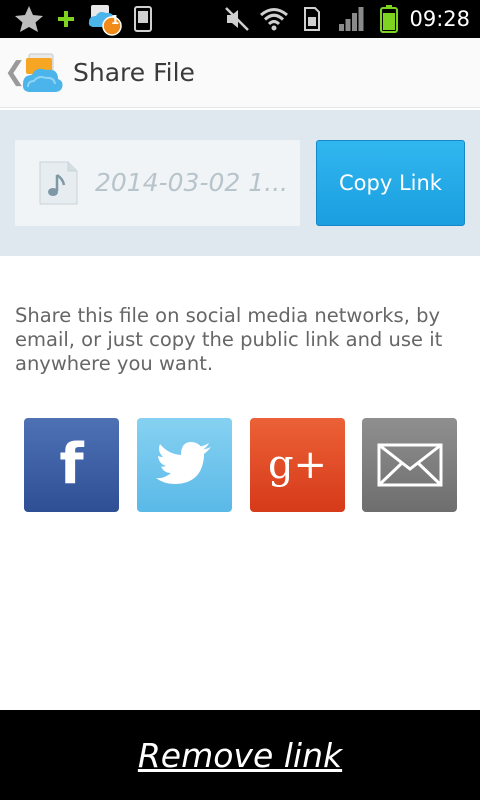 The image size is (480, 800). Describe the element at coordinates (390, 183) in the screenshot. I see `copy-link-button: Copy Link` at that location.